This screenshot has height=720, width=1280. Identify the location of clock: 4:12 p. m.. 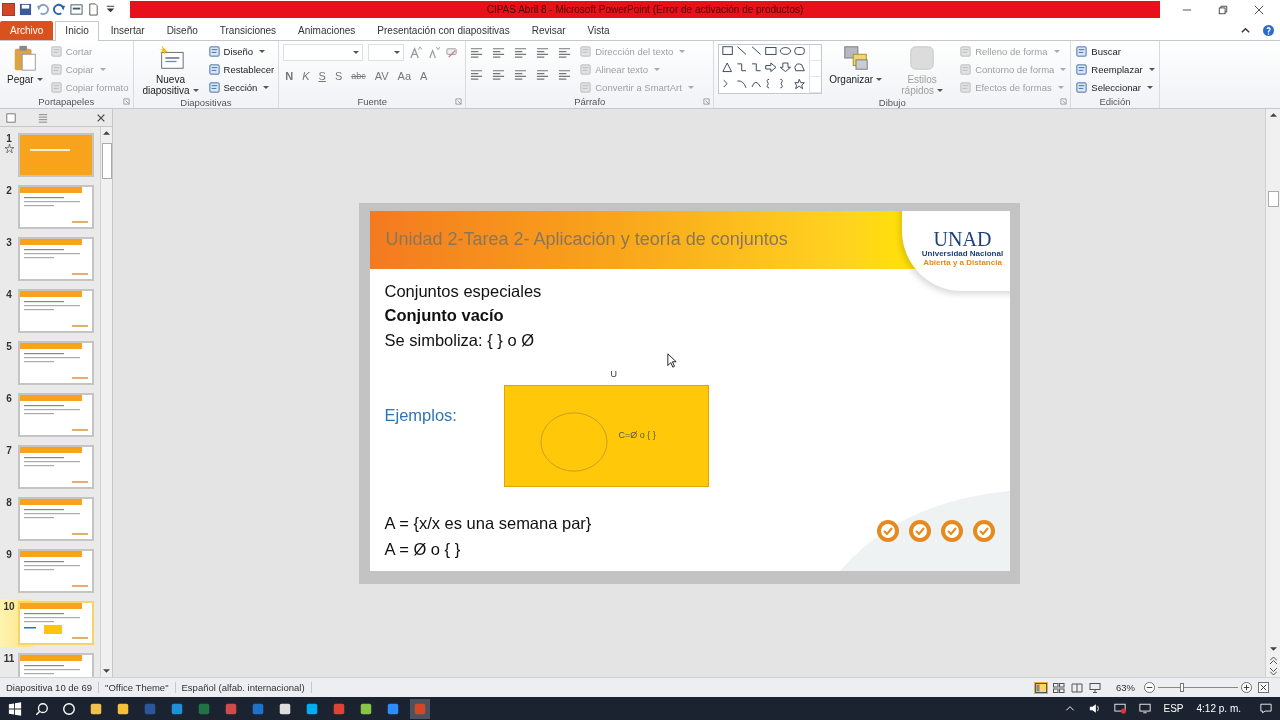
(1218, 708).